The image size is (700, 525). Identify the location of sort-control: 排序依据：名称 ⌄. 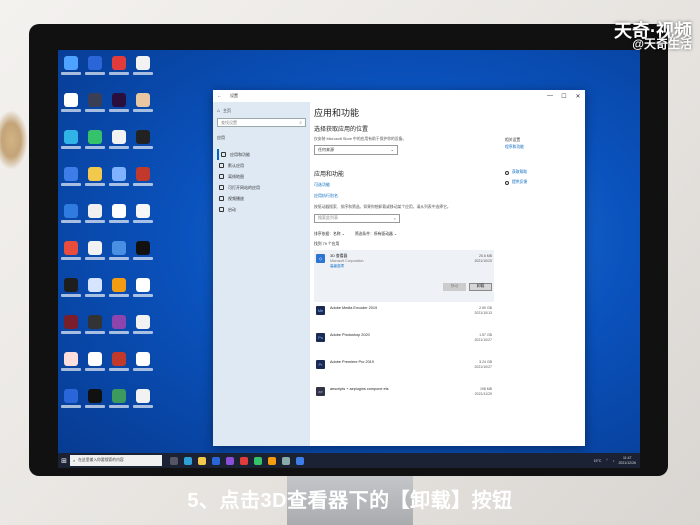
(329, 234).